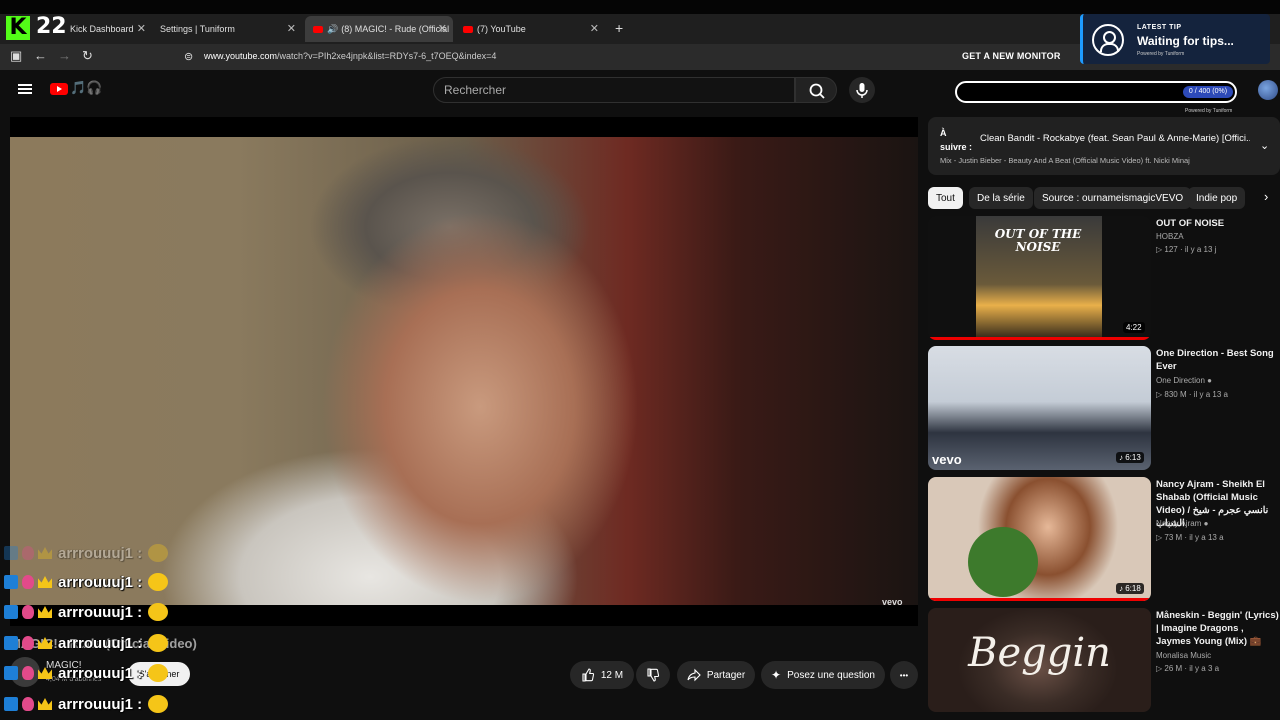 This screenshot has width=1280, height=720. I want to click on recommendation-meta: ▷ 26 M · il y a 3 a, so click(1188, 668).